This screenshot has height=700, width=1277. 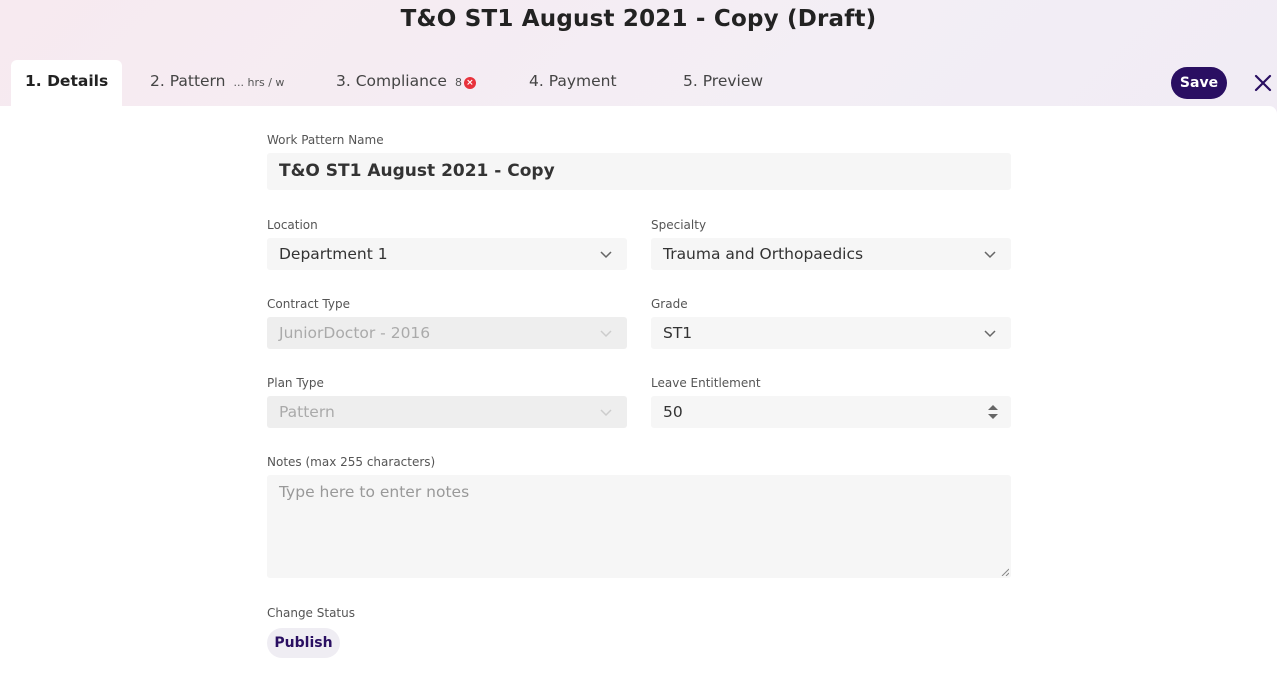 What do you see at coordinates (325, 140) in the screenshot?
I see `work-pattern-name-label: Work Pattern Name` at bounding box center [325, 140].